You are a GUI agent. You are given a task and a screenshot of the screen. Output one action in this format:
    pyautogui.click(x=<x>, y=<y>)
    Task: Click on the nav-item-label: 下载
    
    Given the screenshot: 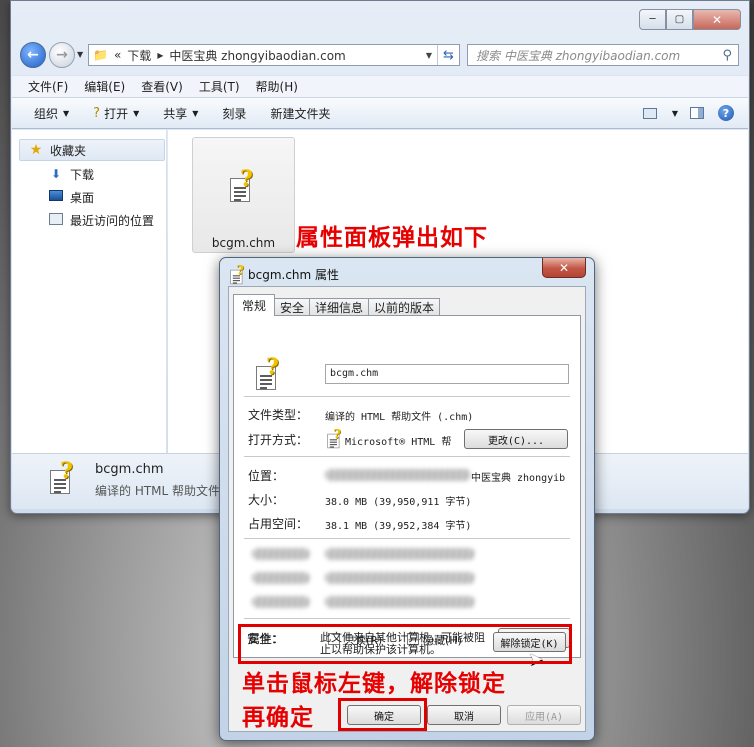 What is the action you would take?
    pyautogui.click(x=82, y=174)
    